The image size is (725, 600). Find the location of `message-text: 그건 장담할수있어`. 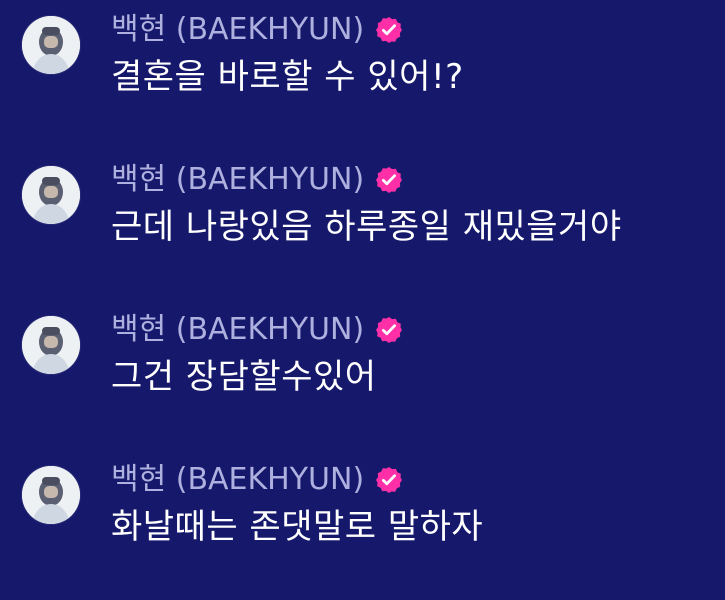

message-text: 그건 장담할수있어 is located at coordinates (244, 377).